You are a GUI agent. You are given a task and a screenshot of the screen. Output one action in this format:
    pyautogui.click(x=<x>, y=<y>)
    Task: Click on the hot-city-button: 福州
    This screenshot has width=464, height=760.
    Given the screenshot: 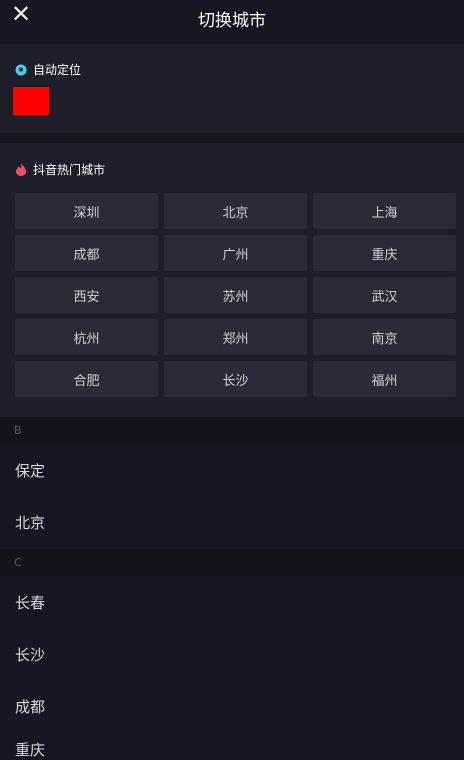 What is the action you would take?
    pyautogui.click(x=384, y=379)
    